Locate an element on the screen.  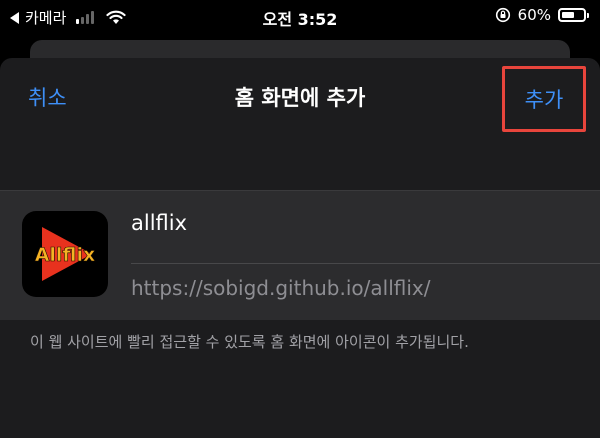
add-button: 추가 is located at coordinates (544, 99).